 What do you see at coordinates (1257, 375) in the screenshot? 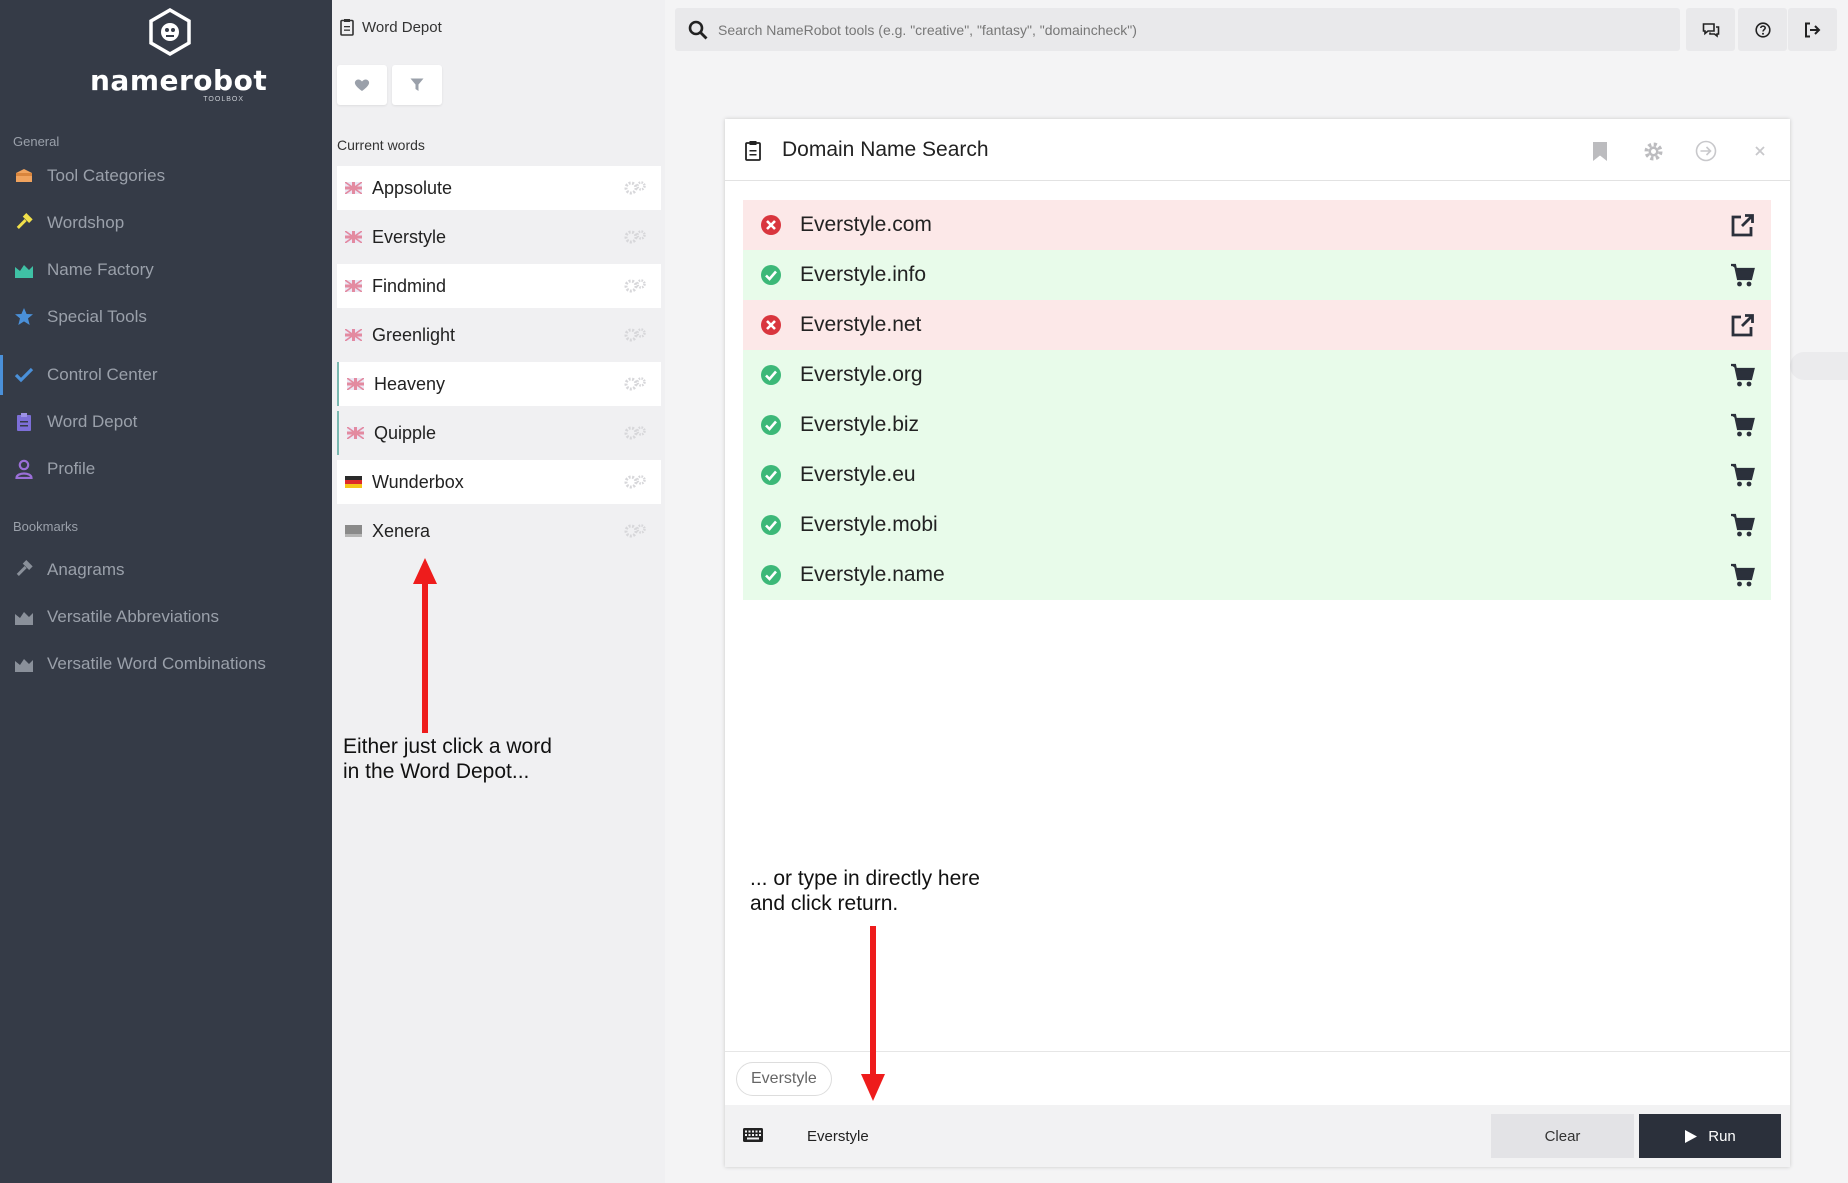
I see `domain-result-row: Everstyle.org` at bounding box center [1257, 375].